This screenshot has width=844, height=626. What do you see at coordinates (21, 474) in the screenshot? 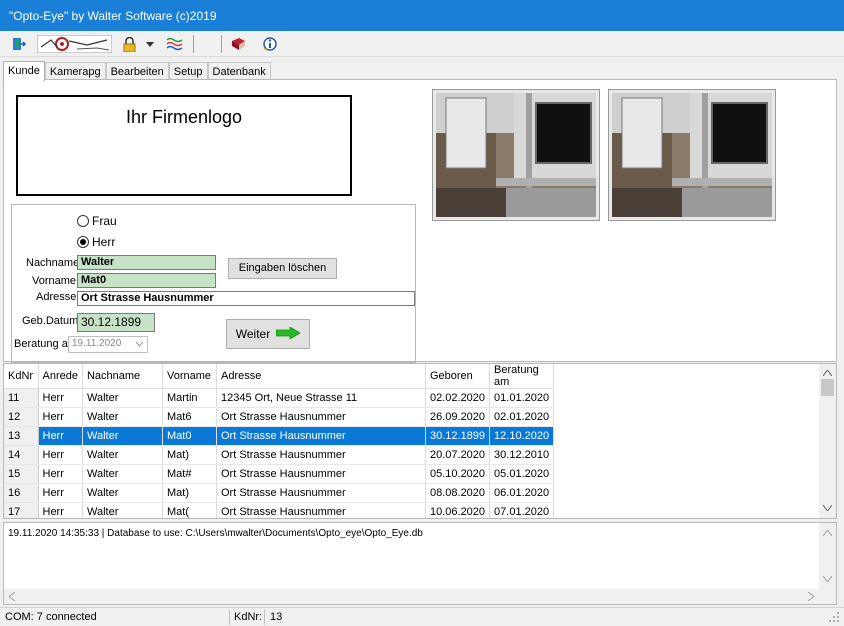
I see `cell-kdnr: 15` at bounding box center [21, 474].